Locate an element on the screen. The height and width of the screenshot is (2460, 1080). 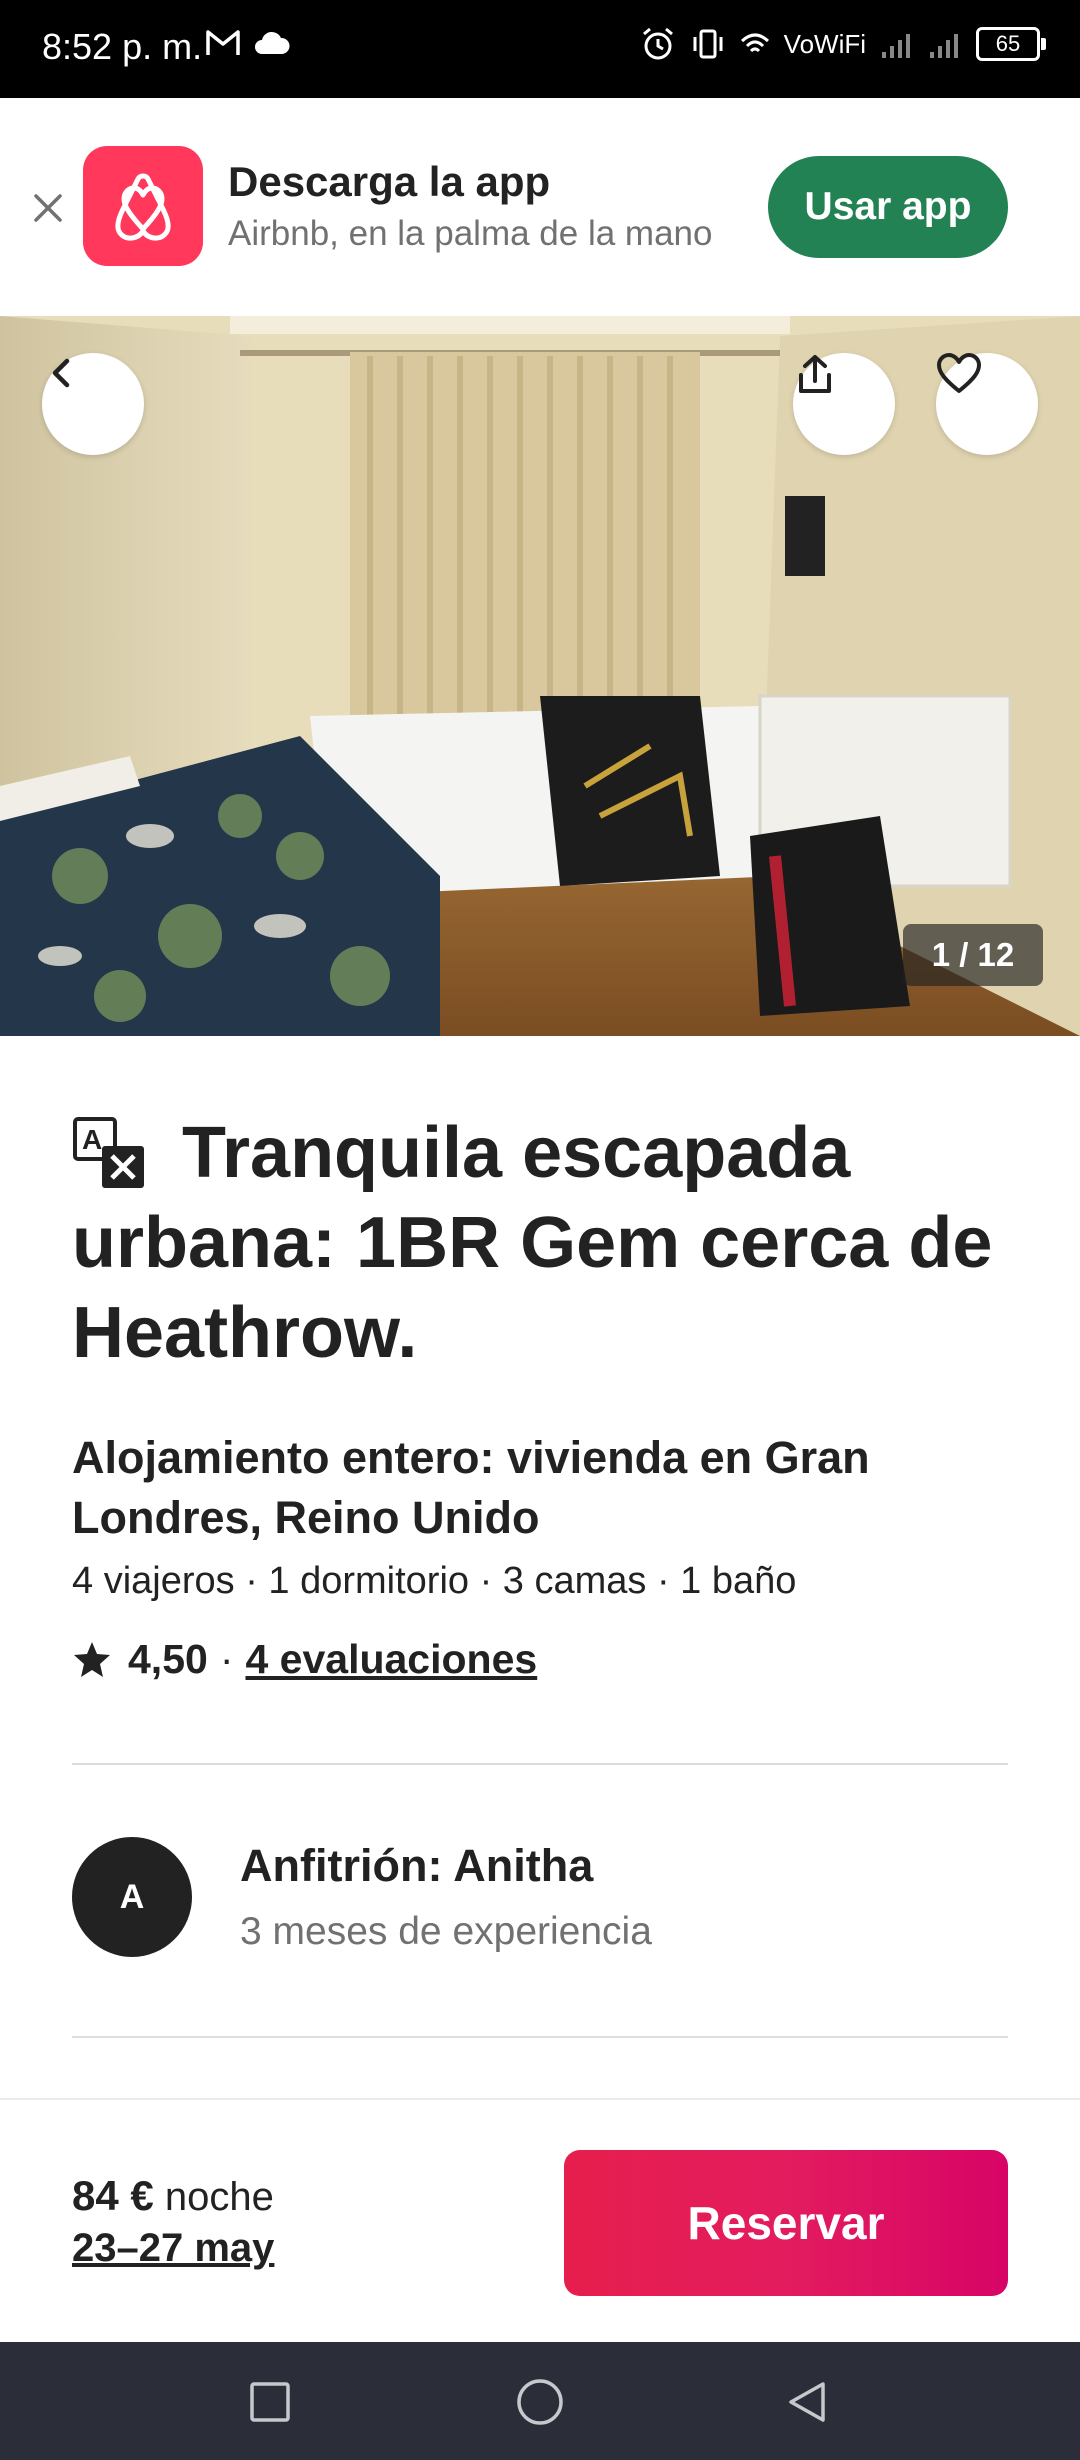
vowifi-label: VoWiFi is located at coordinates (824, 43).